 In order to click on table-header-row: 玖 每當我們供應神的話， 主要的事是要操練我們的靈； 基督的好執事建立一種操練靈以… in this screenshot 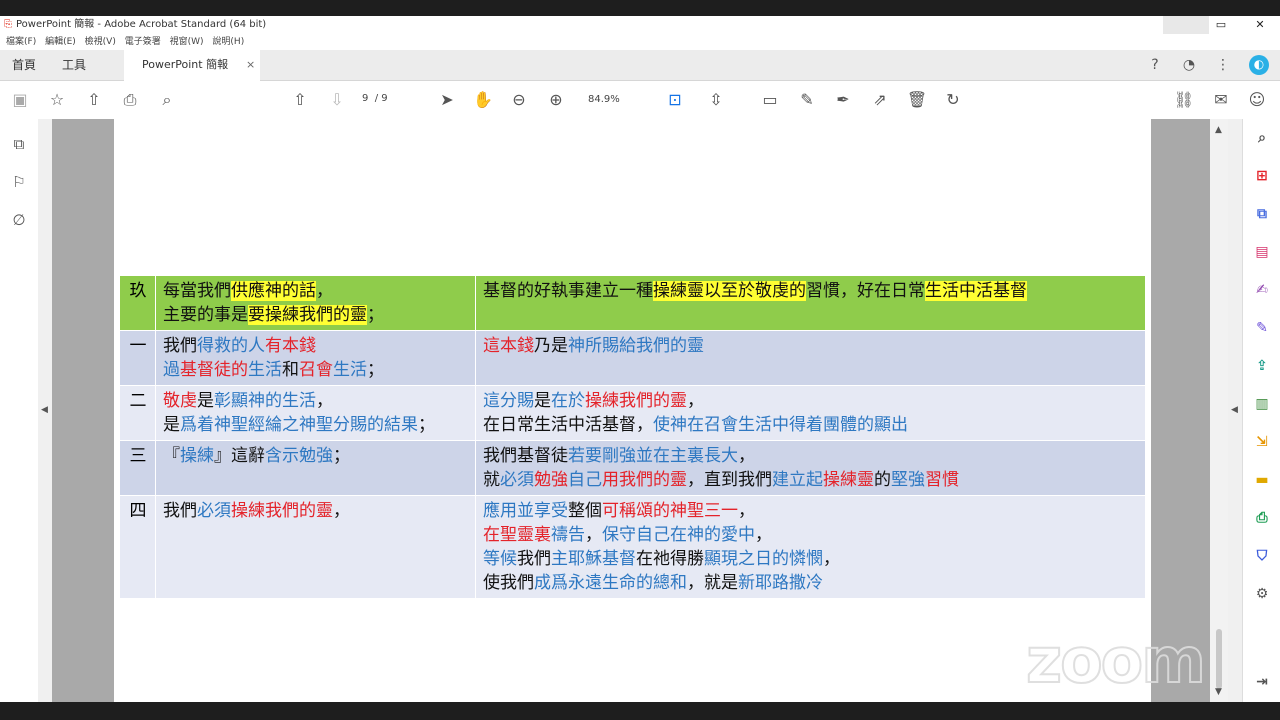, I will do `click(632, 303)`.